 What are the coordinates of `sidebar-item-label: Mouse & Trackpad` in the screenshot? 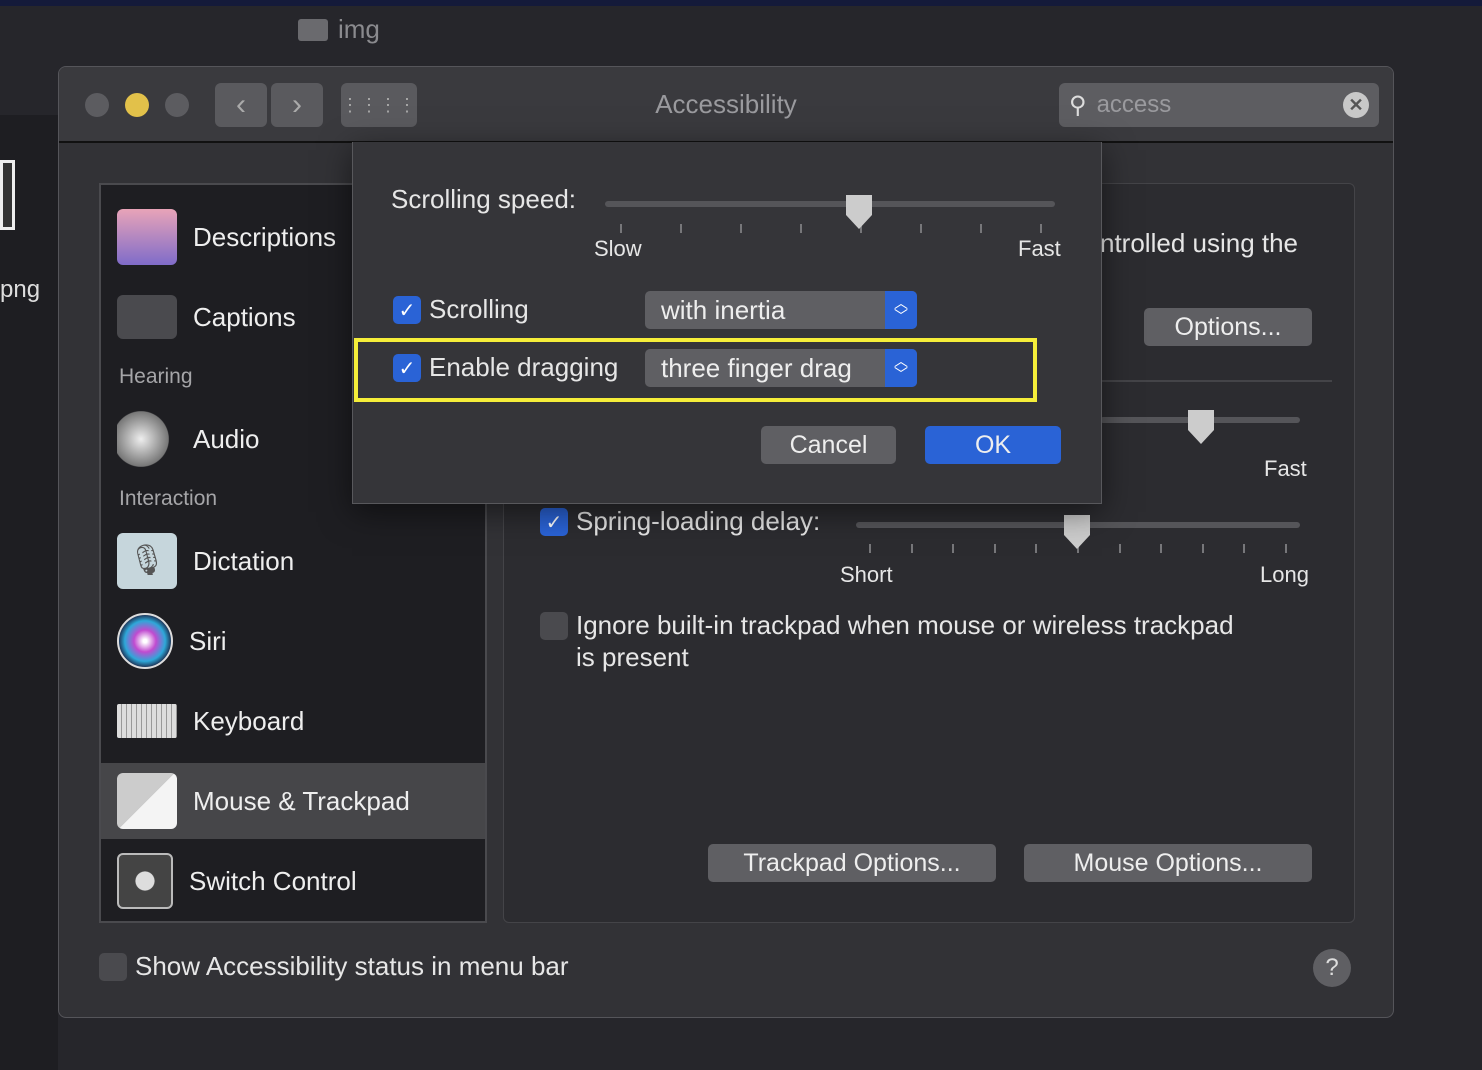 It's located at (301, 800).